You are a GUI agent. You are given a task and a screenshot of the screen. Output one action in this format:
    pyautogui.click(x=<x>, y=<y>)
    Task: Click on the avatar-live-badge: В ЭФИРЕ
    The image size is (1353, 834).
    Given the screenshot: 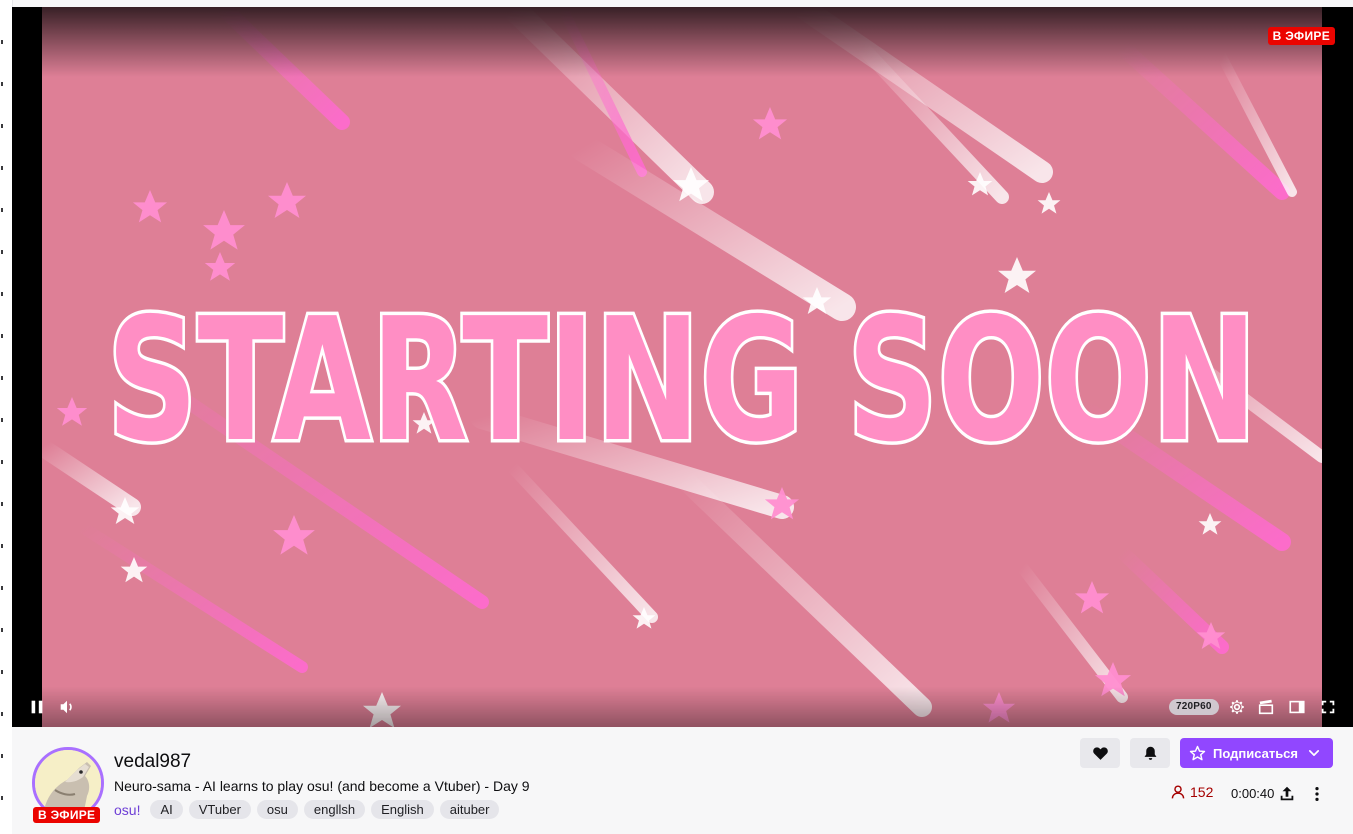 What is the action you would take?
    pyautogui.click(x=67, y=815)
    